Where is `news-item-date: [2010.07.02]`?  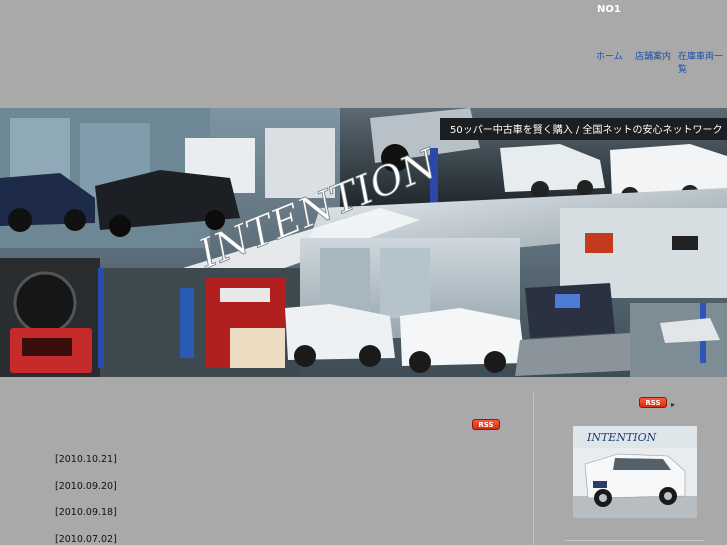
news-item-date: [2010.07.02] is located at coordinates (86, 539).